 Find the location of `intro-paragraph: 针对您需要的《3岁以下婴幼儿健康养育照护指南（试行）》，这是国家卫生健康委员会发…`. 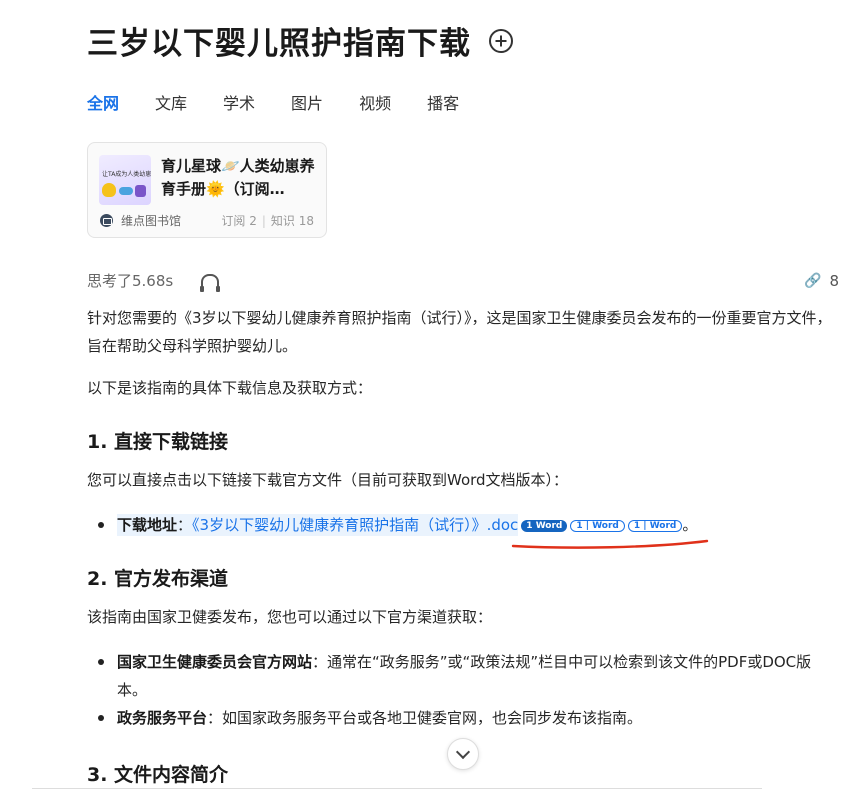

intro-paragraph: 针对您需要的《3岁以下婴幼儿健康养育照护指南（试行）》，这是国家卫生健康委员会发… is located at coordinates (459, 332).